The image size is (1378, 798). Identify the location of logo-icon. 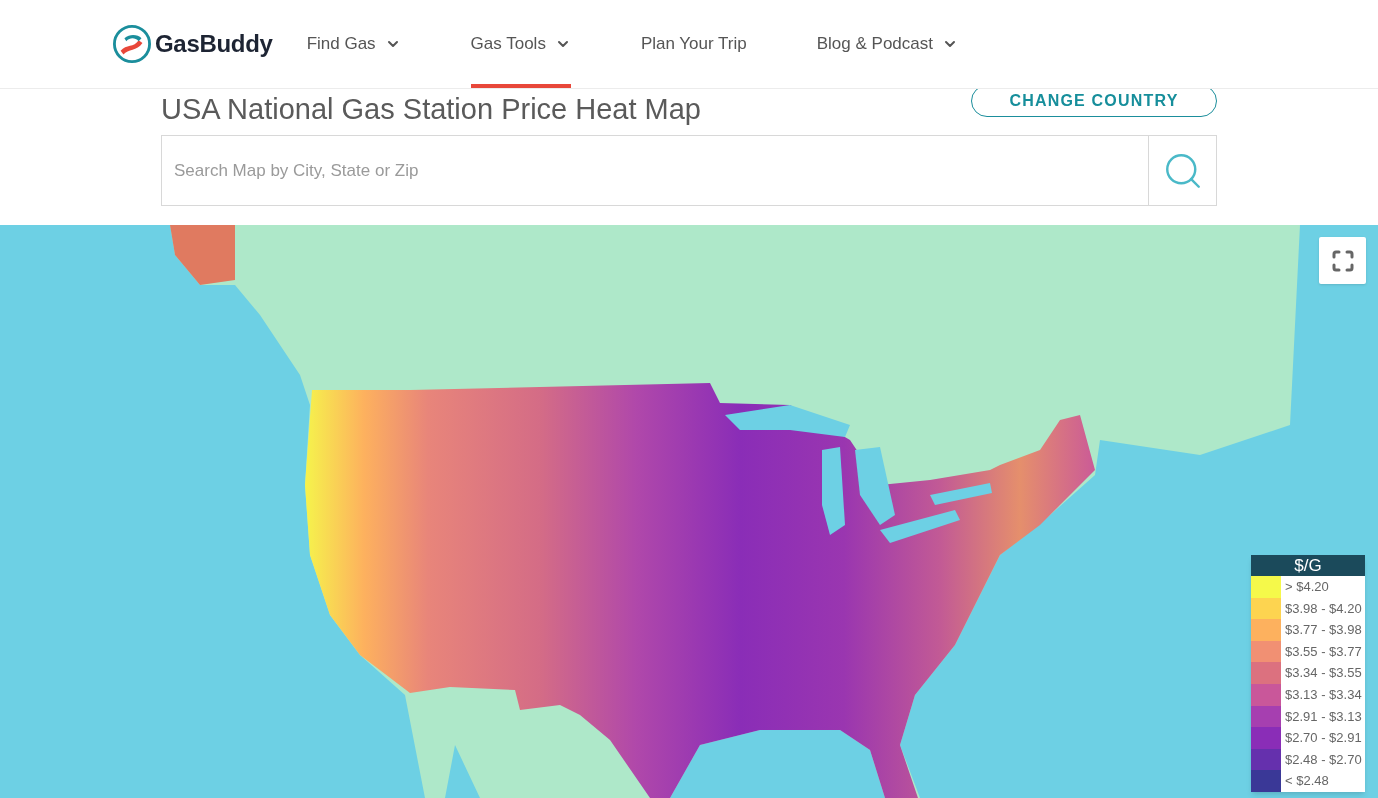
(132, 44).